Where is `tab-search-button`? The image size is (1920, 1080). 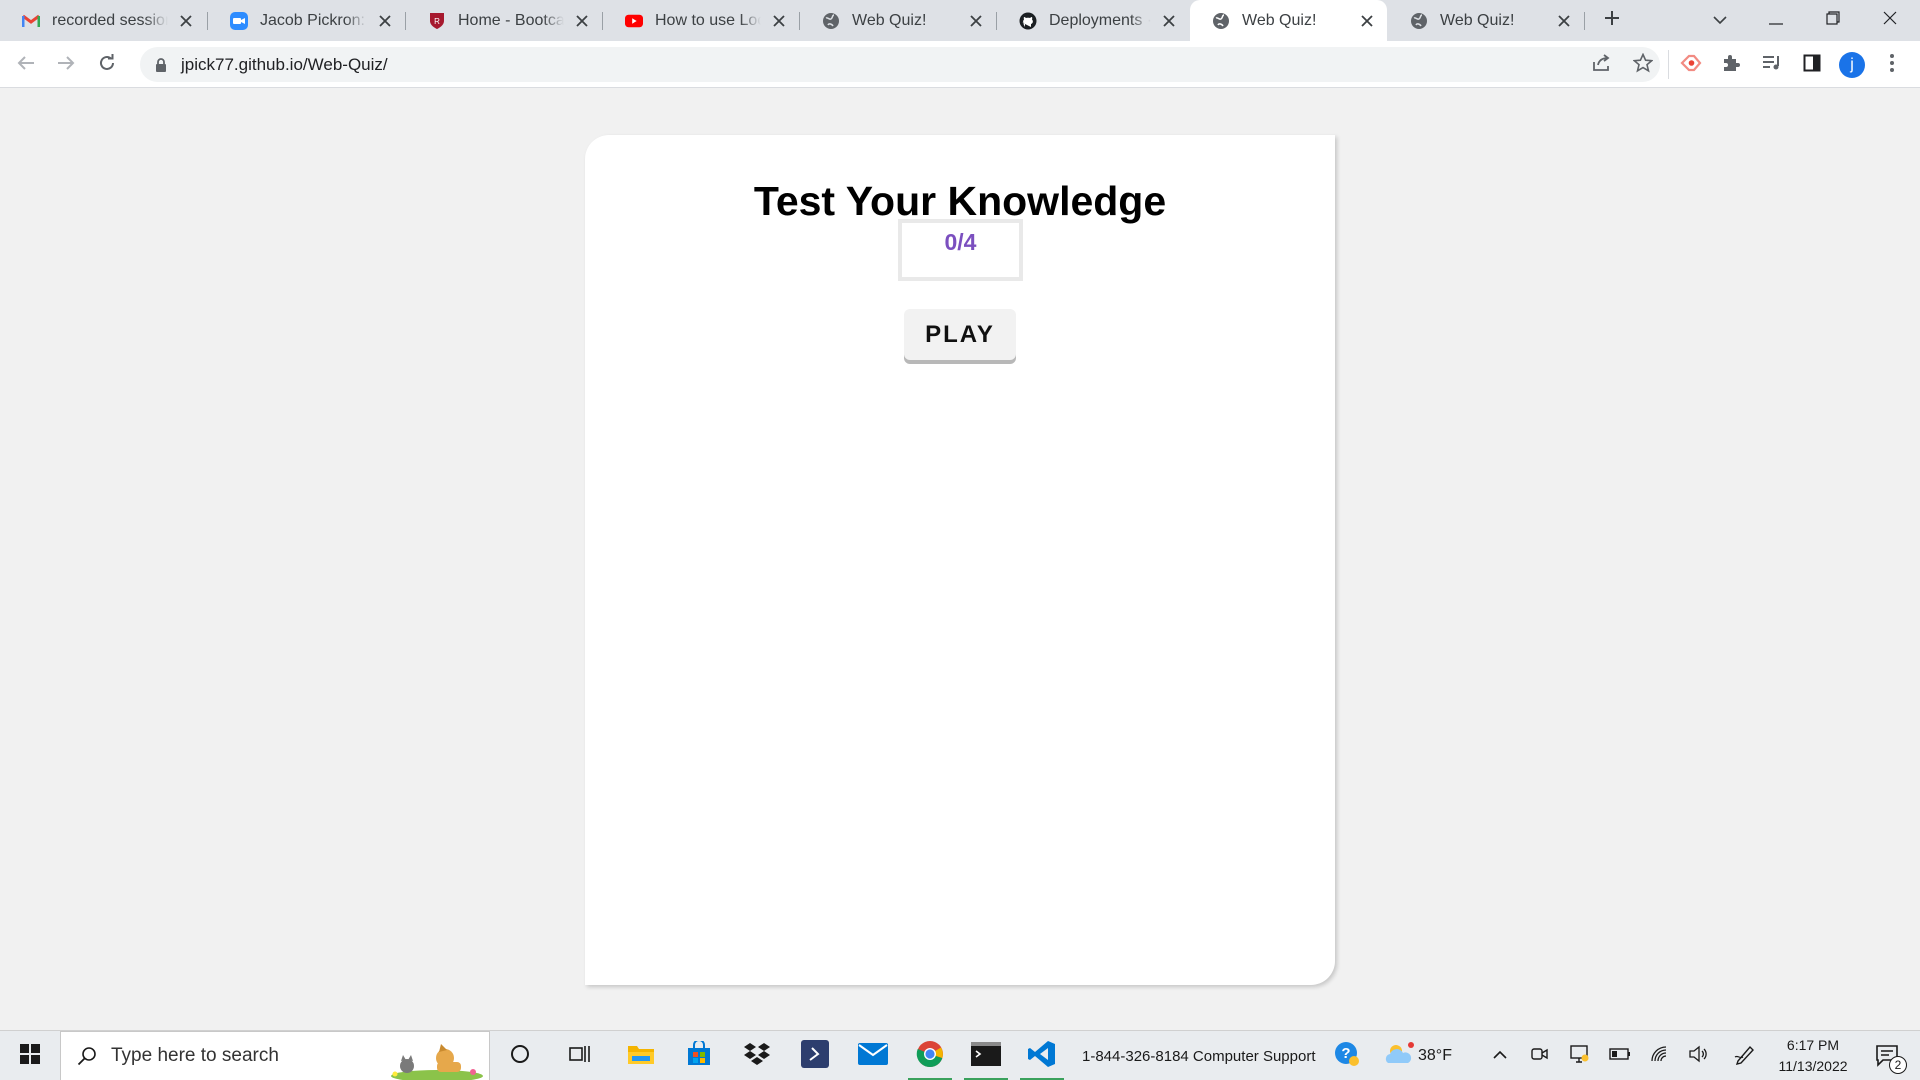
tab-search-button is located at coordinates (1720, 20).